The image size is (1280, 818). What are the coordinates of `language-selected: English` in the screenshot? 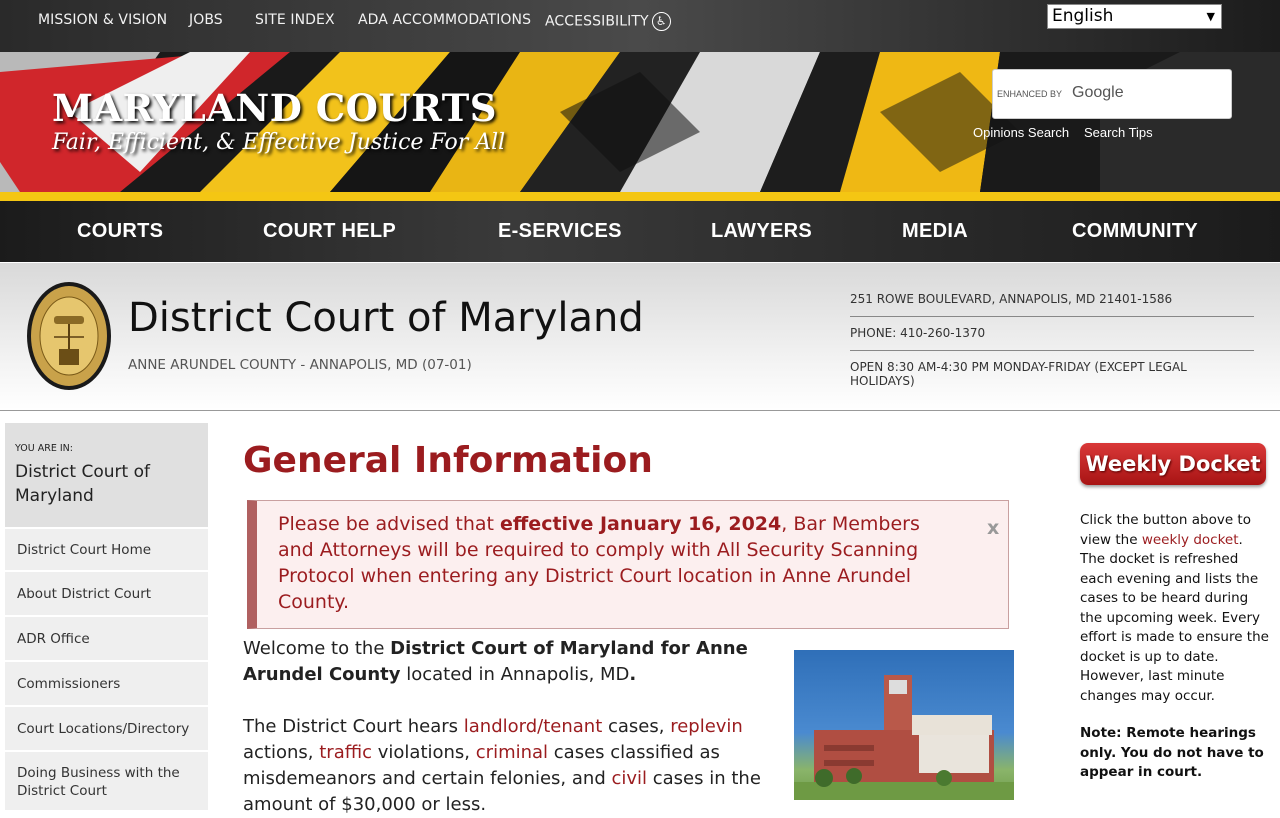 It's located at (1083, 16).